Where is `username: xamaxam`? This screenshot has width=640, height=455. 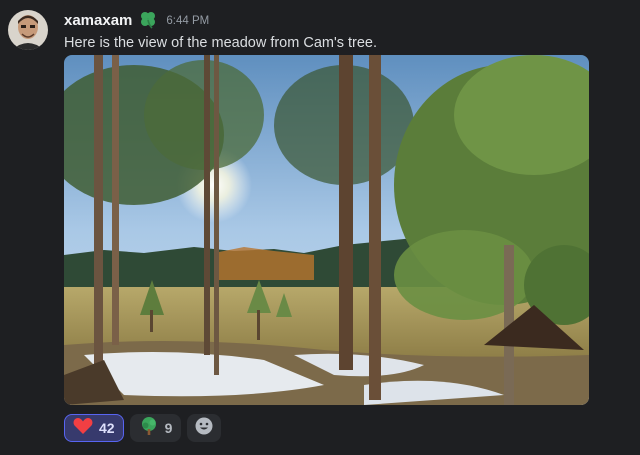
username: xamaxam is located at coordinates (98, 20).